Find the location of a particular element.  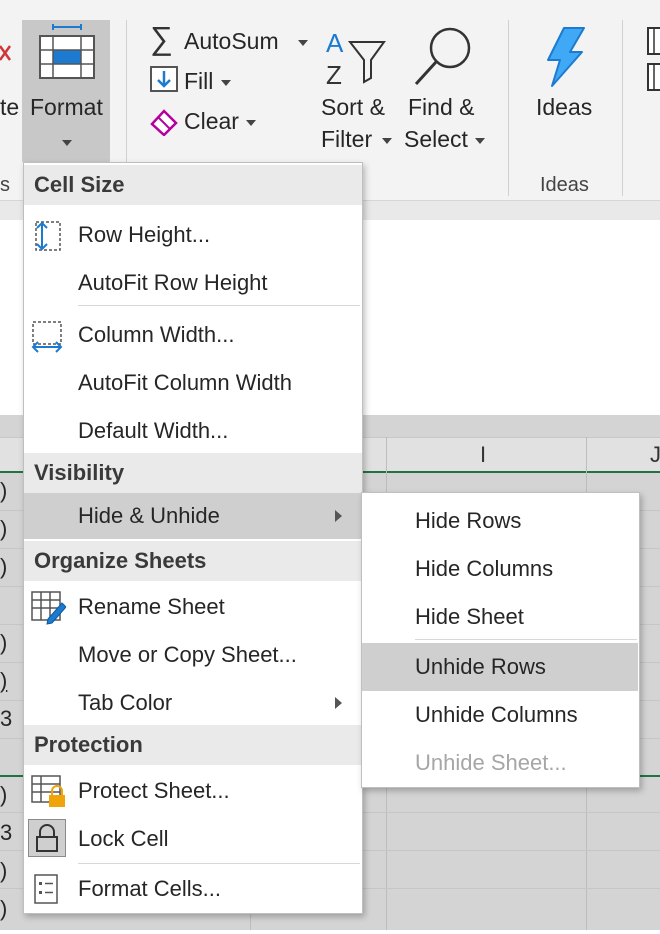

menu-item-autofit-row-height: AutoFit Row Height is located at coordinates (193, 283).